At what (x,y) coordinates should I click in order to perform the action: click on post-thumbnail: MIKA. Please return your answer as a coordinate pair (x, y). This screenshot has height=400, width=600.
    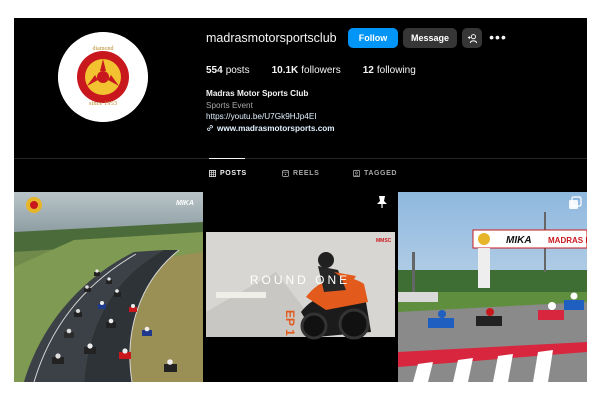
    Looking at the image, I should click on (108, 287).